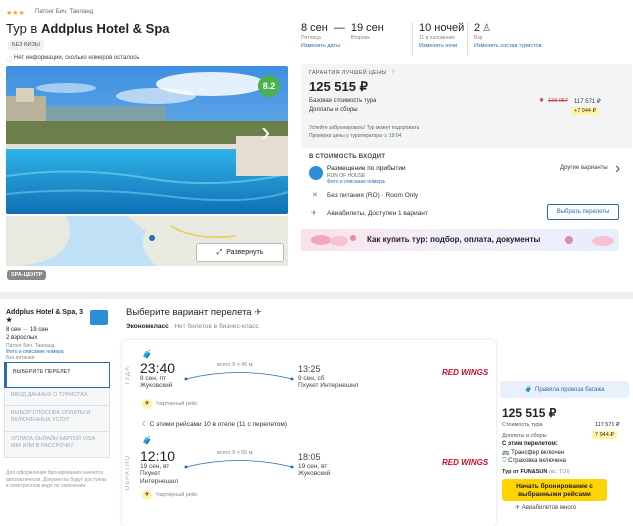 Image resolution: width=633 pixels, height=526 pixels. What do you see at coordinates (441, 46) in the screenshot?
I see `change-nights-link: Изменить ночи` at bounding box center [441, 46].